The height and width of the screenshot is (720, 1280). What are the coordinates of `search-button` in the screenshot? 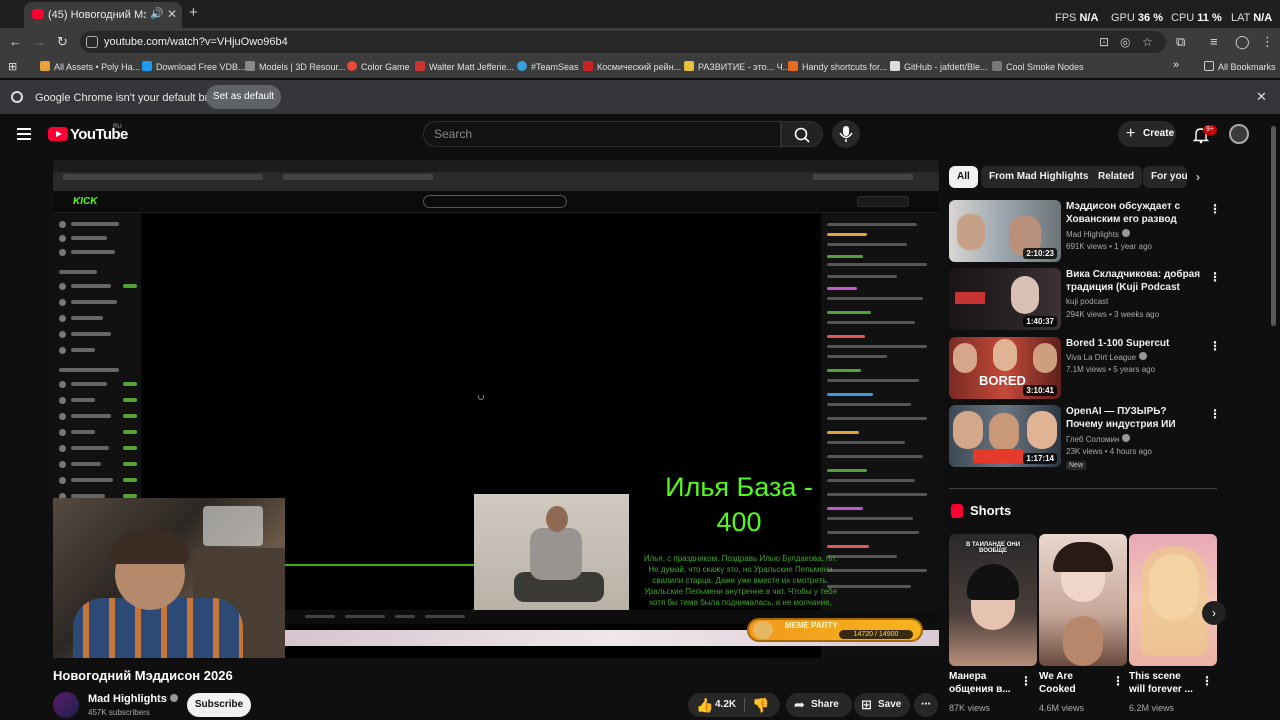 It's located at (802, 134).